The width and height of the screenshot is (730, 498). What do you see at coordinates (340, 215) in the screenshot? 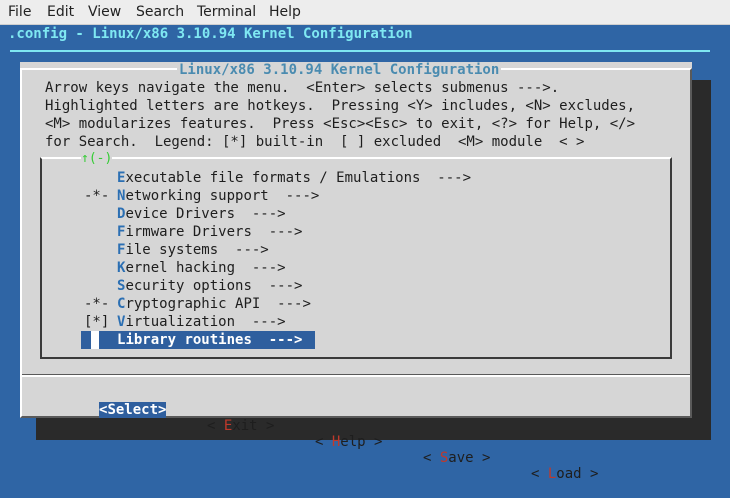
I see `menu-item: Device Drivers --->` at bounding box center [340, 215].